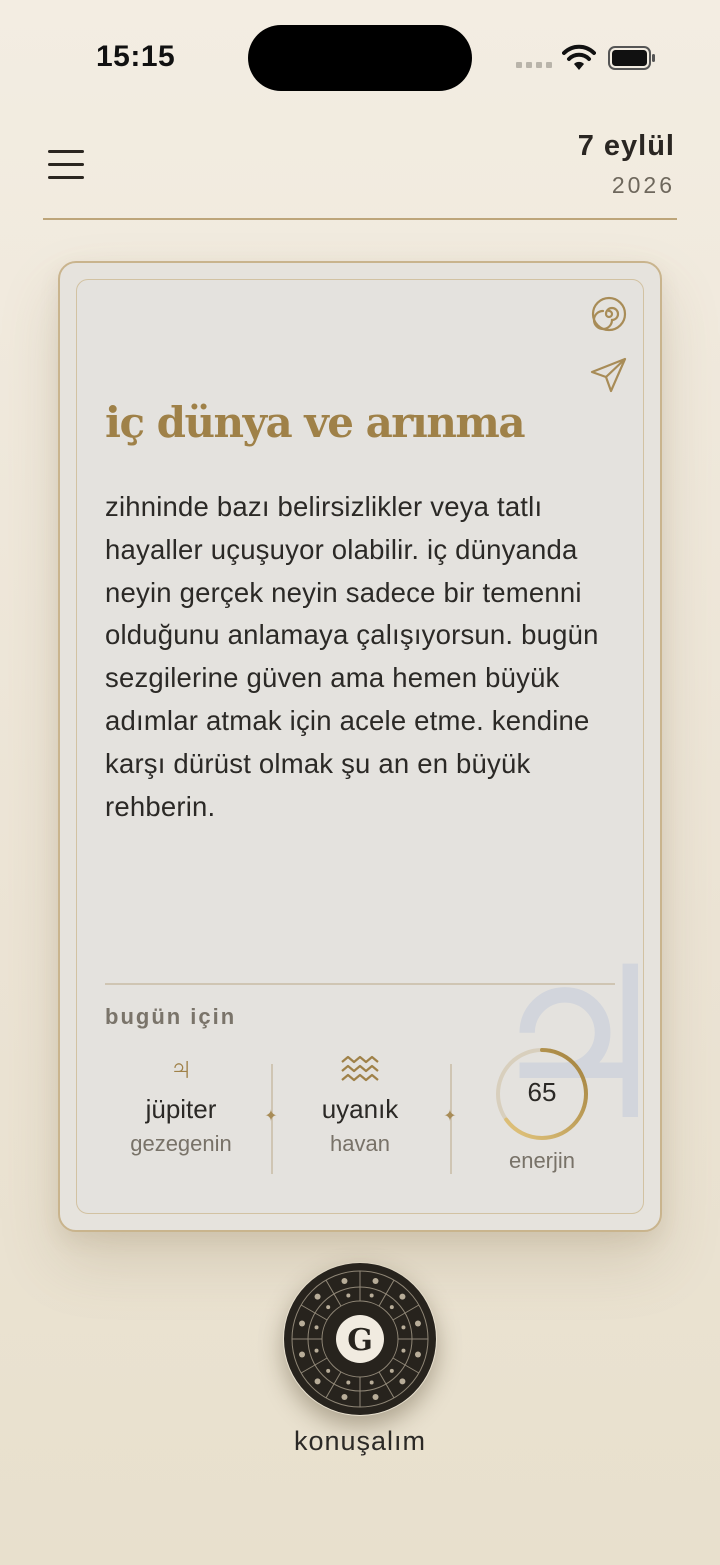  What do you see at coordinates (181, 1109) in the screenshot?
I see `planet-value: jüpiter` at bounding box center [181, 1109].